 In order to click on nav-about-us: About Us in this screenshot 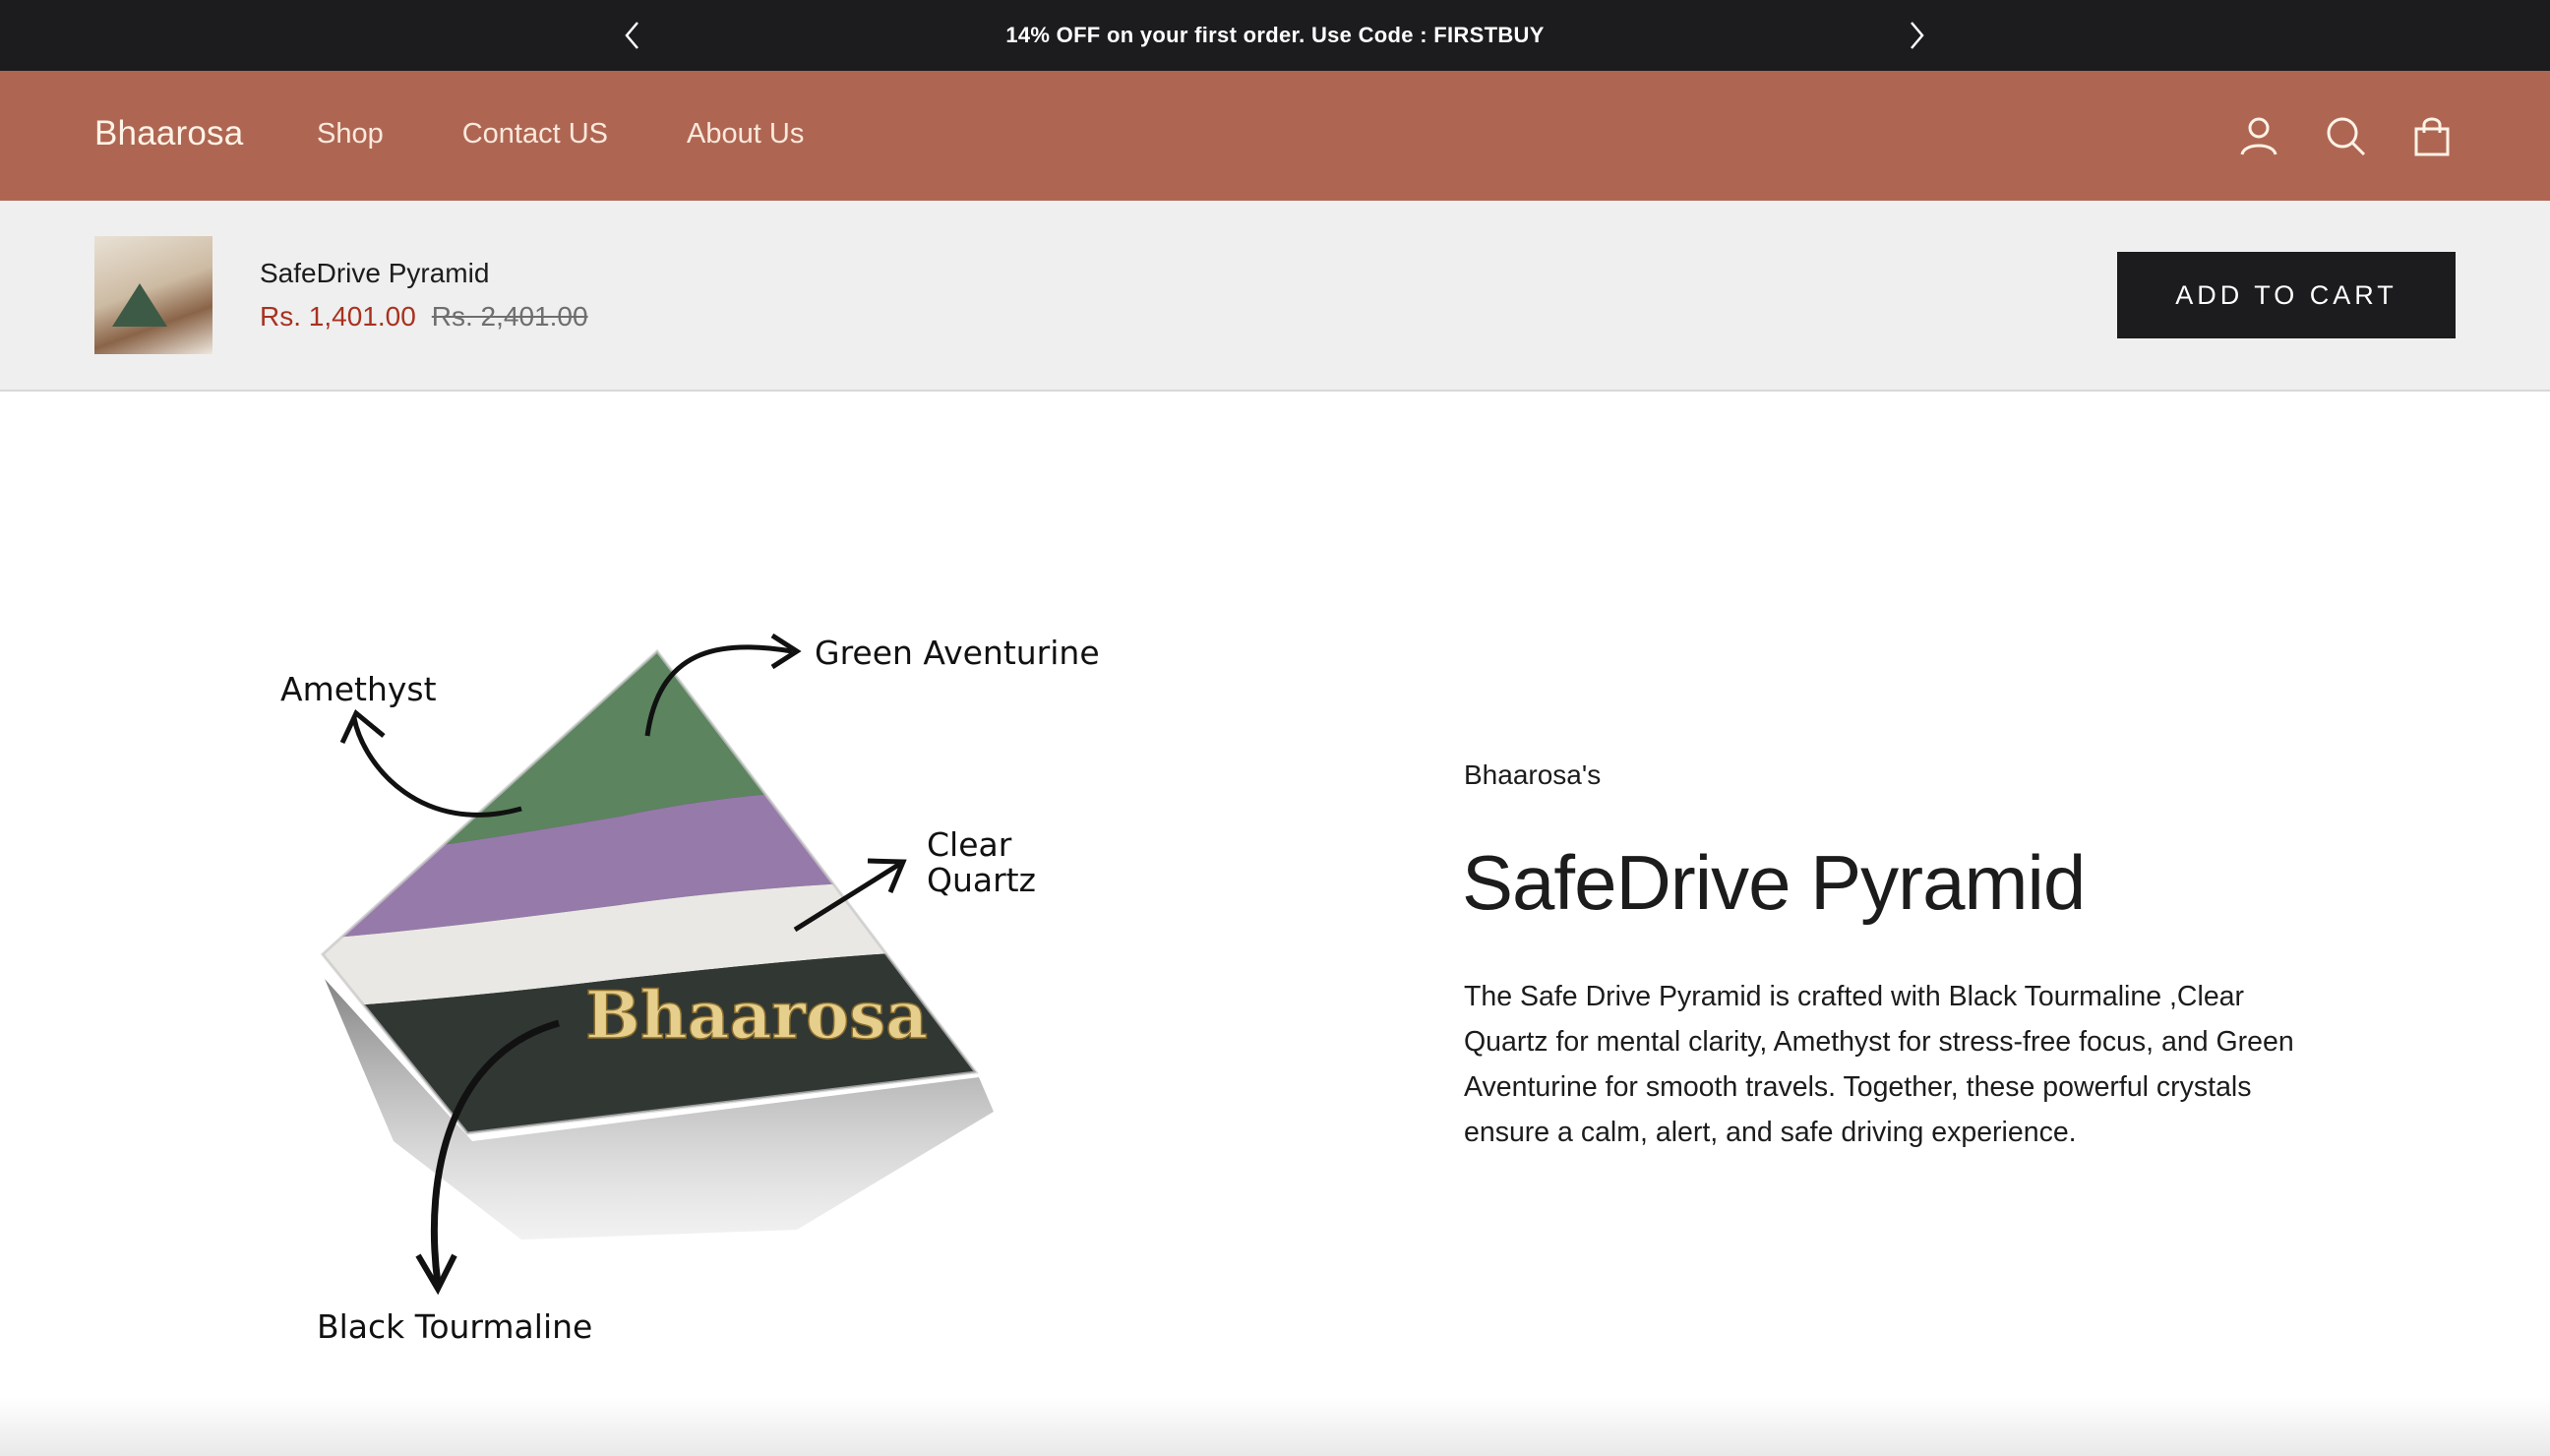, I will do `click(745, 134)`.